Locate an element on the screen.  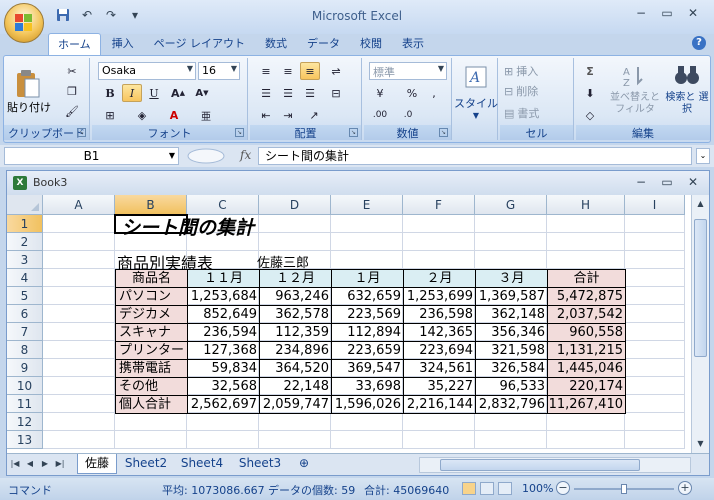
table-cell: 1,596,026 is located at coordinates (367, 404).